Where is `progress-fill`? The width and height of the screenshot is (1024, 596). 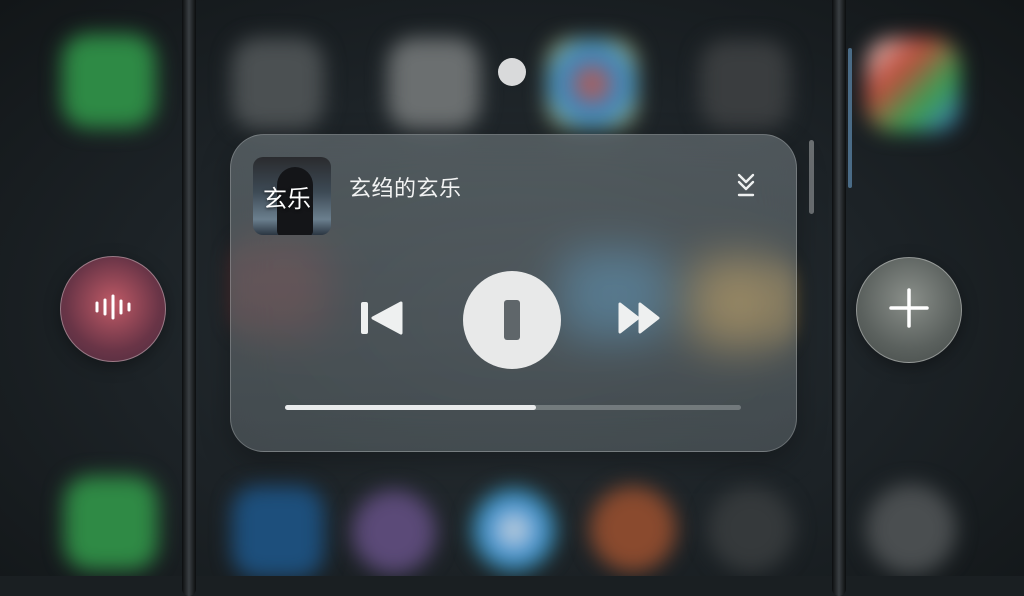 progress-fill is located at coordinates (410, 407).